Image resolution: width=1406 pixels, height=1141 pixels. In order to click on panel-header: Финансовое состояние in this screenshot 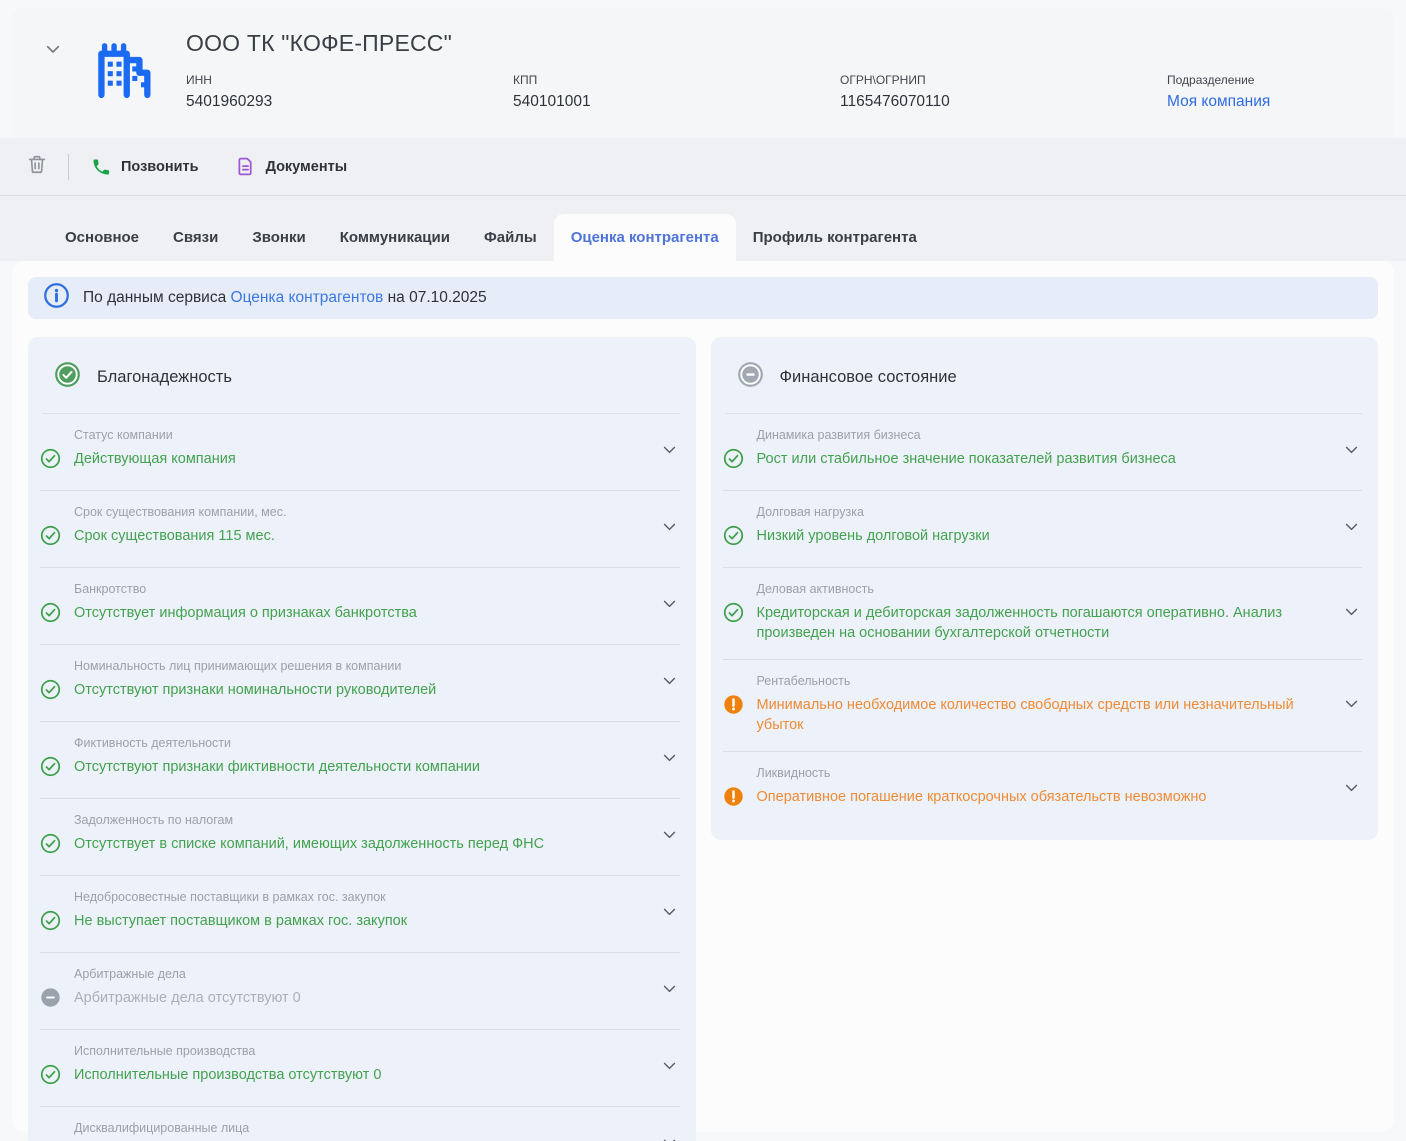, I will do `click(1045, 375)`.